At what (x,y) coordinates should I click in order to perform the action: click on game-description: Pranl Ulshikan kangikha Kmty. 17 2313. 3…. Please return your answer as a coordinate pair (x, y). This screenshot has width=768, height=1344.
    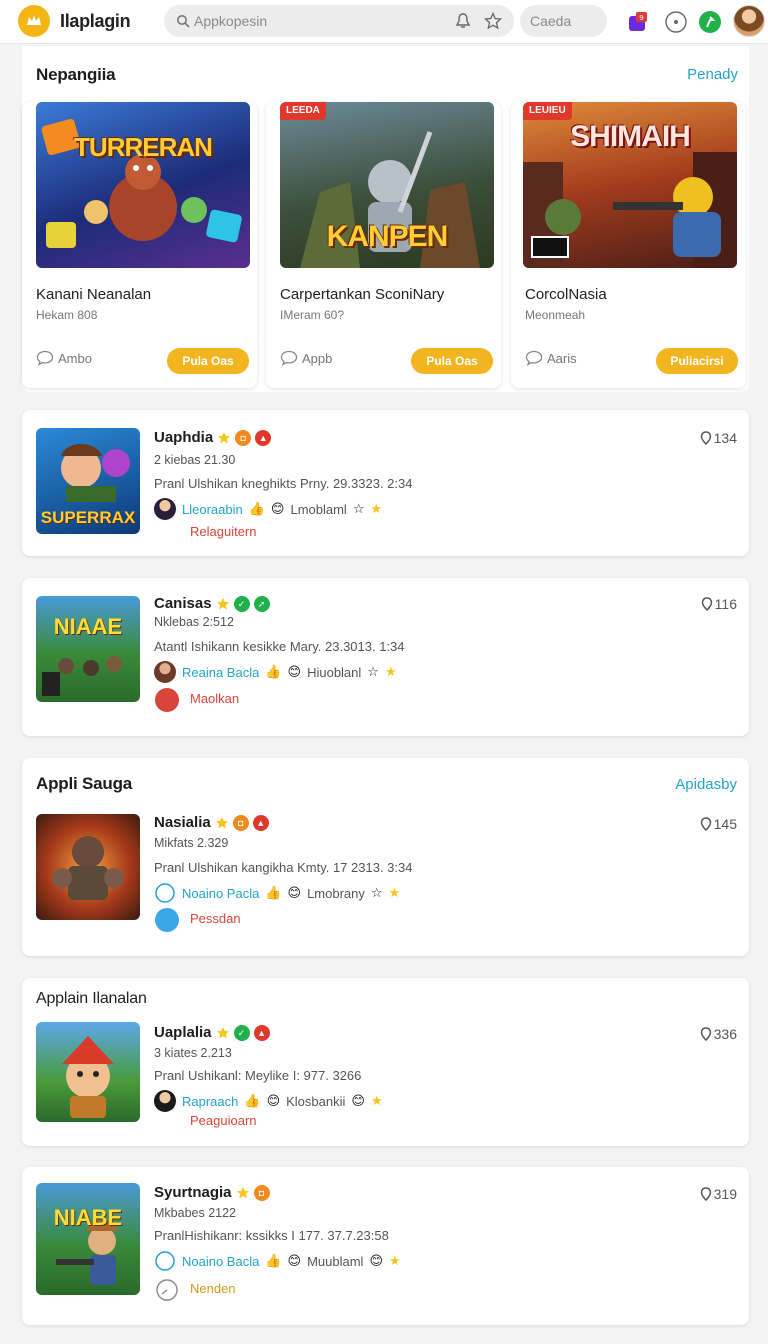
    Looking at the image, I should click on (283, 867).